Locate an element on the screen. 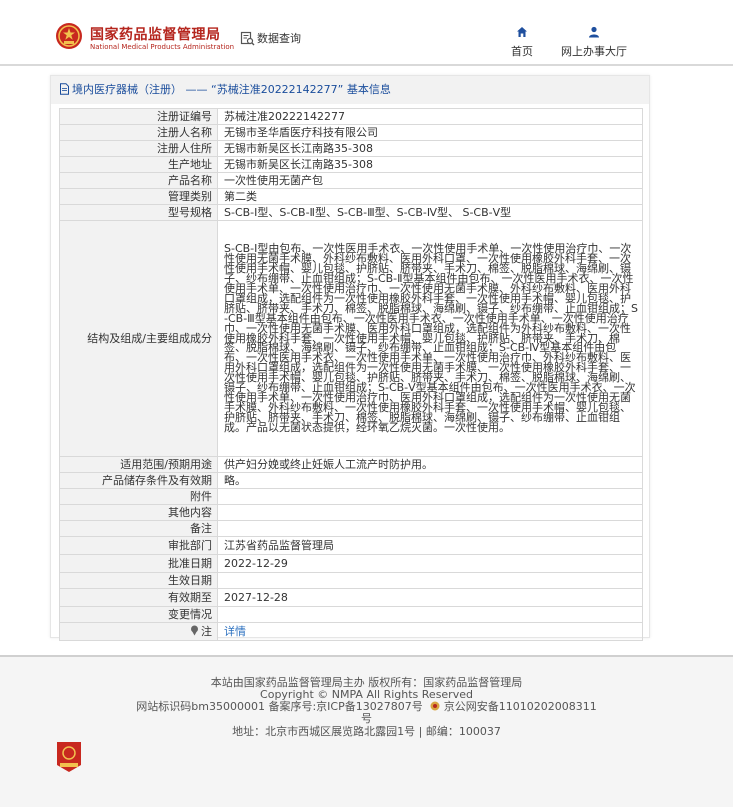 This screenshot has height=807, width=733. field-value: 一次性使用无菌产包 is located at coordinates (430, 180).